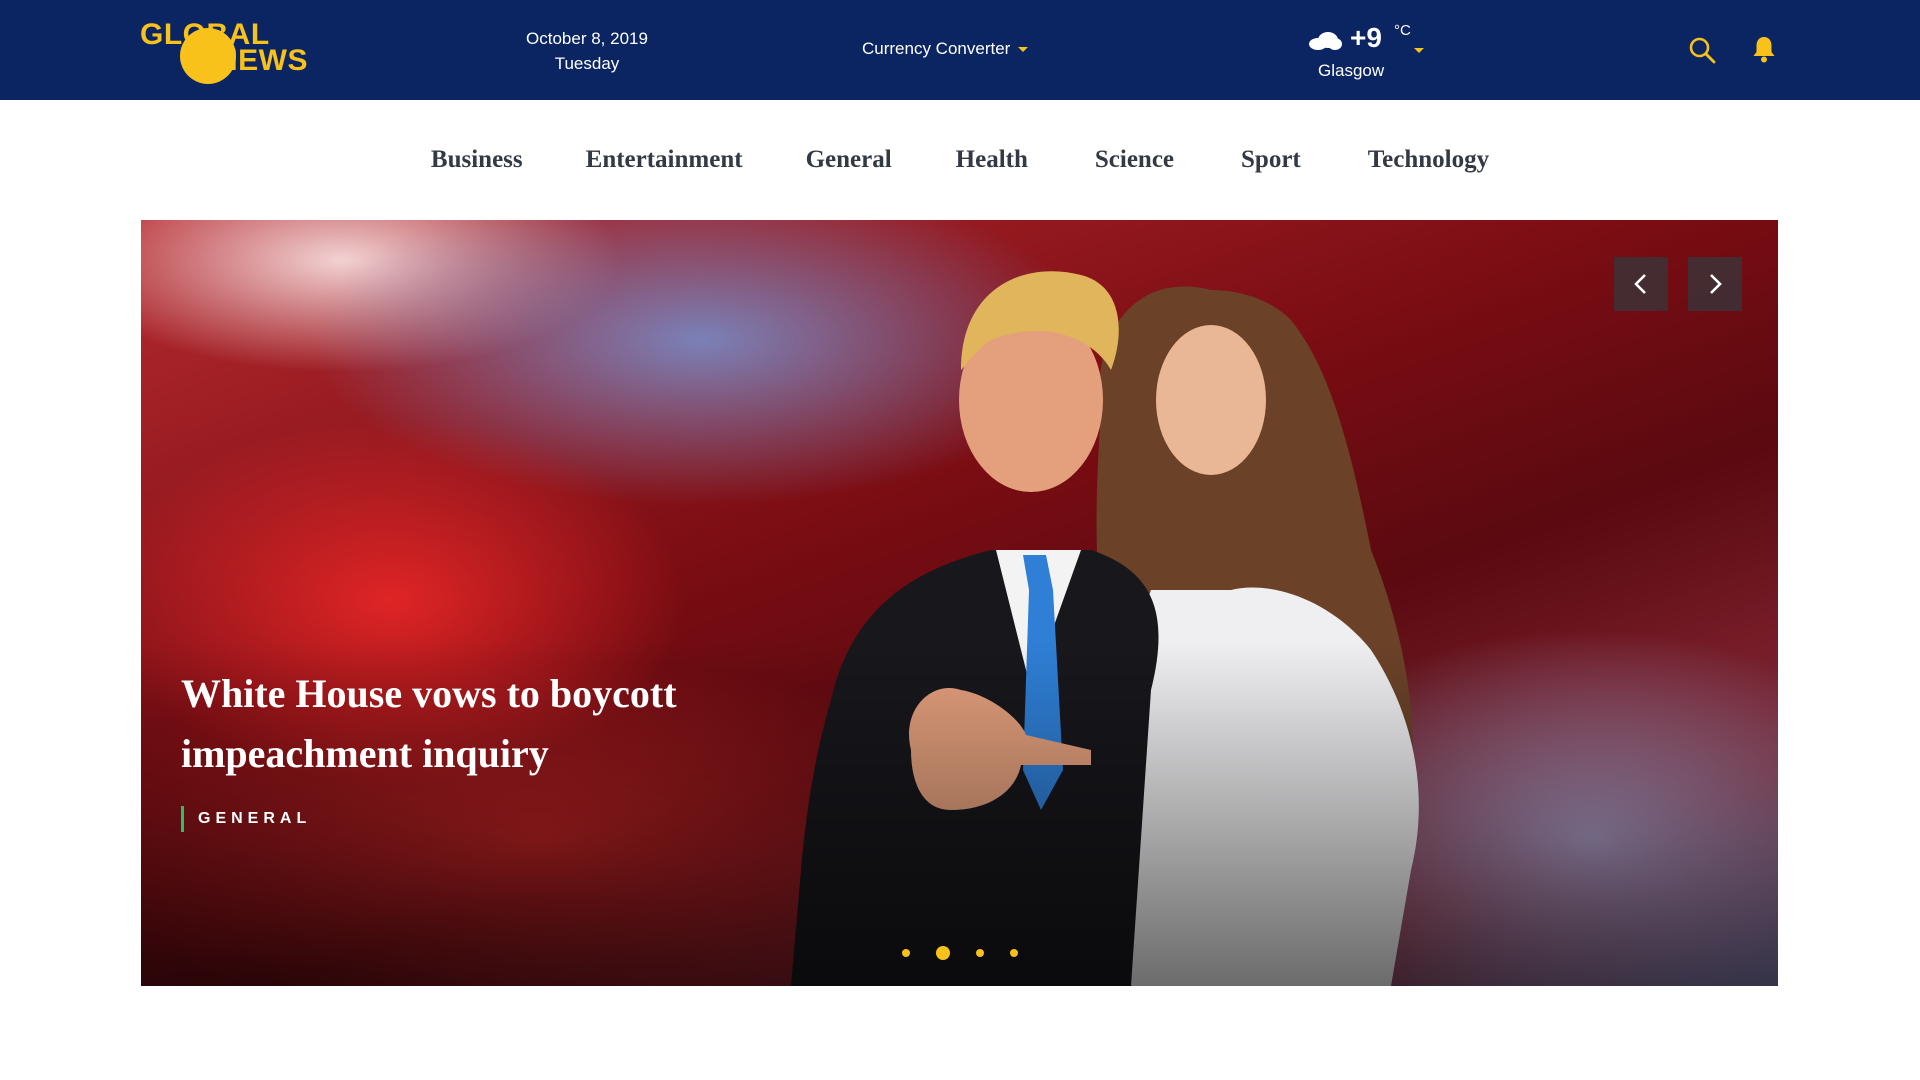  What do you see at coordinates (587, 51) in the screenshot?
I see `current-date: October 8, 2019 Tuesday` at bounding box center [587, 51].